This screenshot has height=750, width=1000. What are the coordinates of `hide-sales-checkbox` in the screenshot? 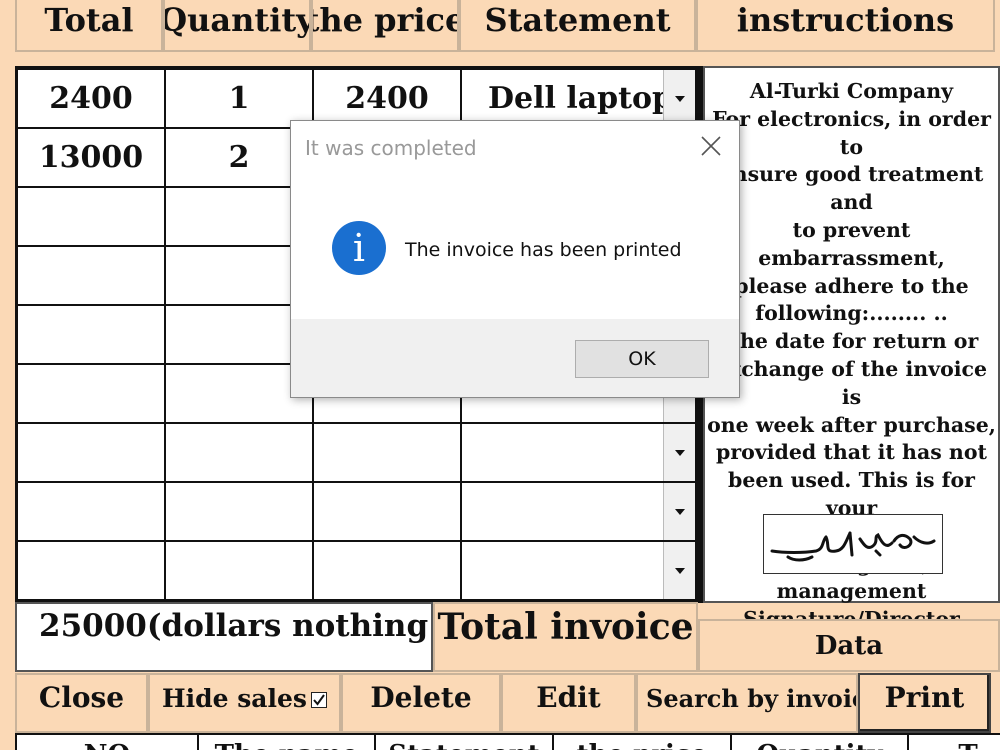 It's located at (318, 700).